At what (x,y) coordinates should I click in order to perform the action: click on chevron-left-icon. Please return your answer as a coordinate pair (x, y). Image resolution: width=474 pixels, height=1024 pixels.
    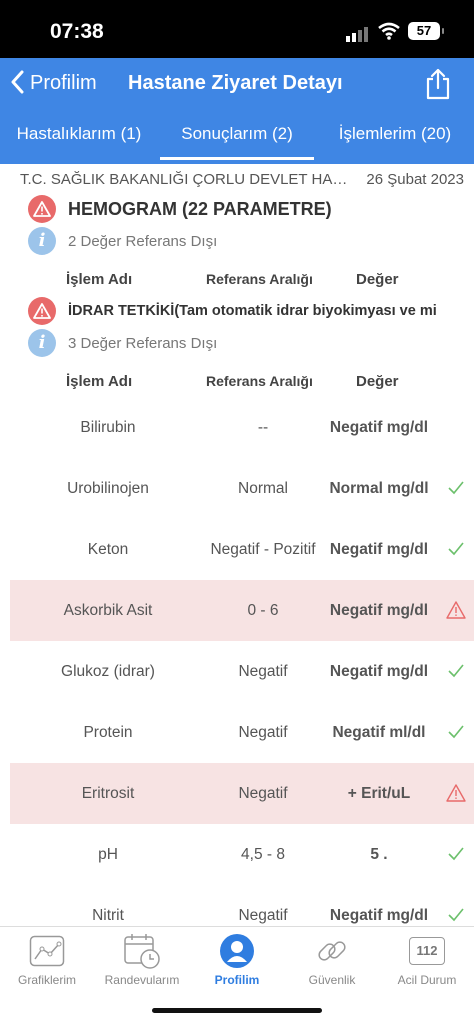
    Looking at the image, I should click on (17, 83).